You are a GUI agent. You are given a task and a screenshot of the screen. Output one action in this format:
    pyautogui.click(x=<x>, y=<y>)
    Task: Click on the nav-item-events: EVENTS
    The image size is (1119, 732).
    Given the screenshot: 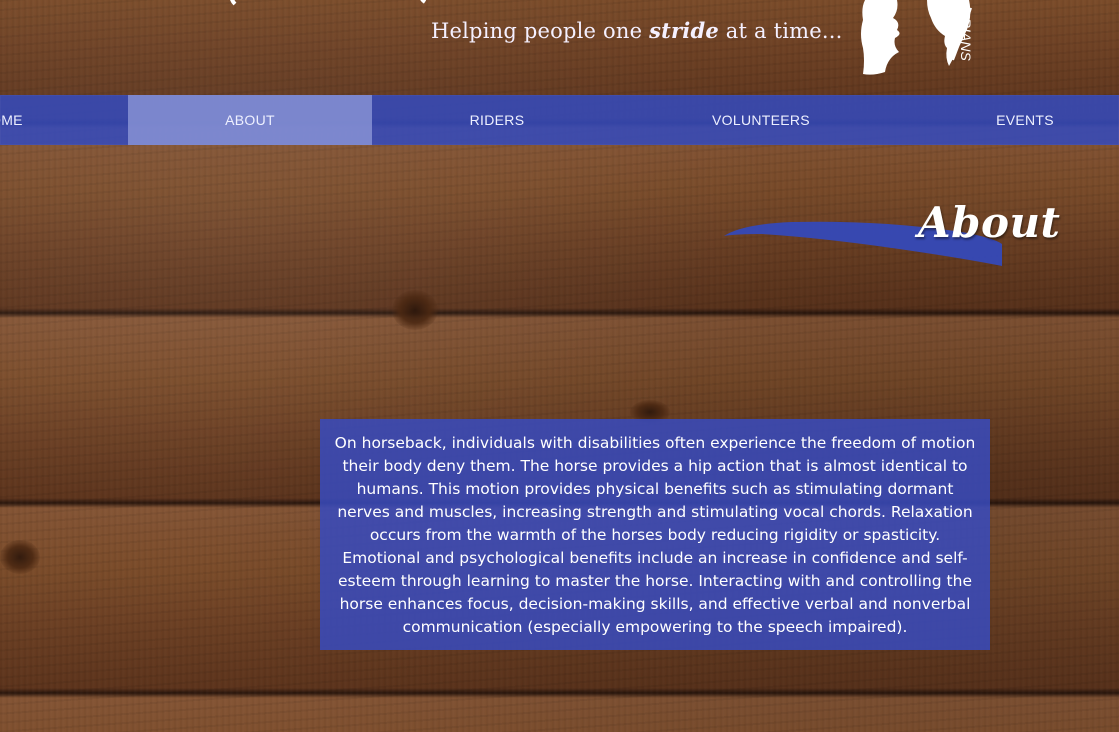 What is the action you would take?
    pyautogui.click(x=1009, y=120)
    